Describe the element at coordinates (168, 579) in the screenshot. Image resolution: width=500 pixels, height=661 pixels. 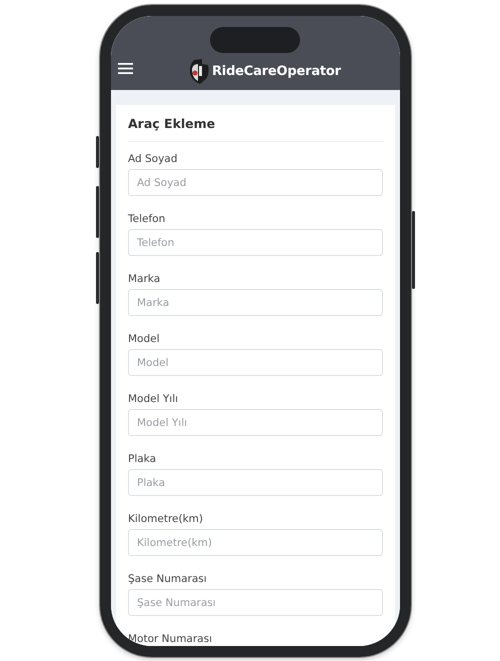
I see `field-label: Şase Numarası` at that location.